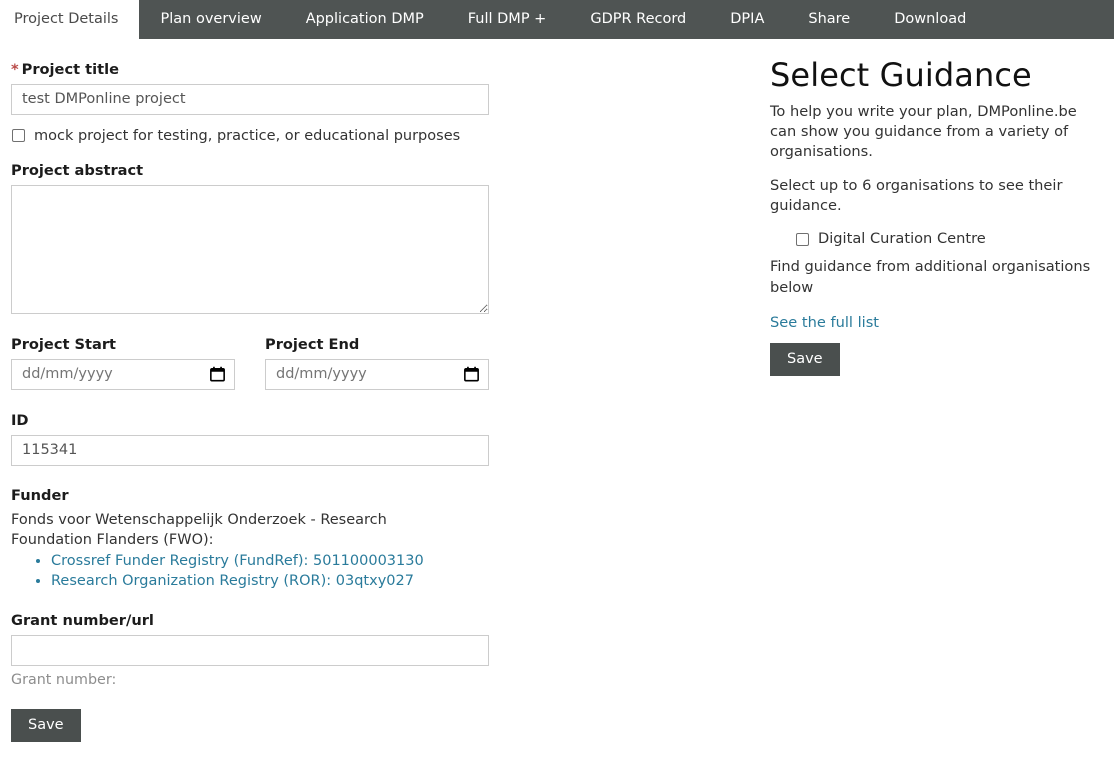  I want to click on project-end-input, so click(377, 374).